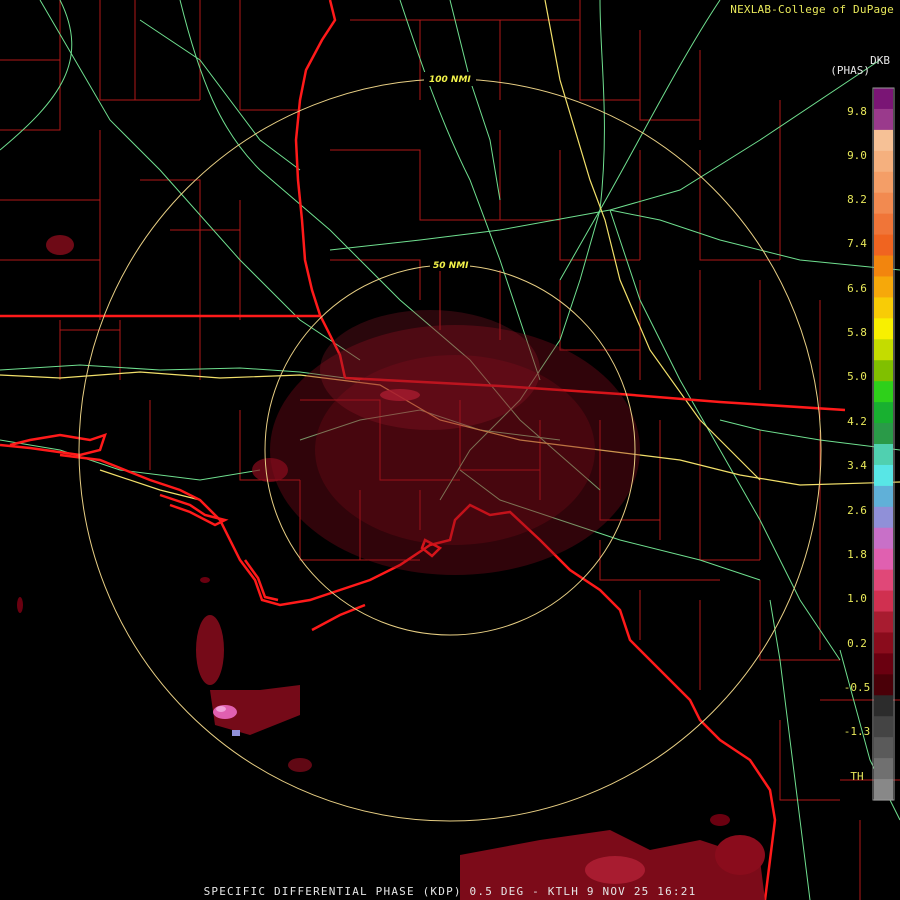  What do you see at coordinates (857, 510) in the screenshot?
I see `scale-tick: 2.6` at bounding box center [857, 510].